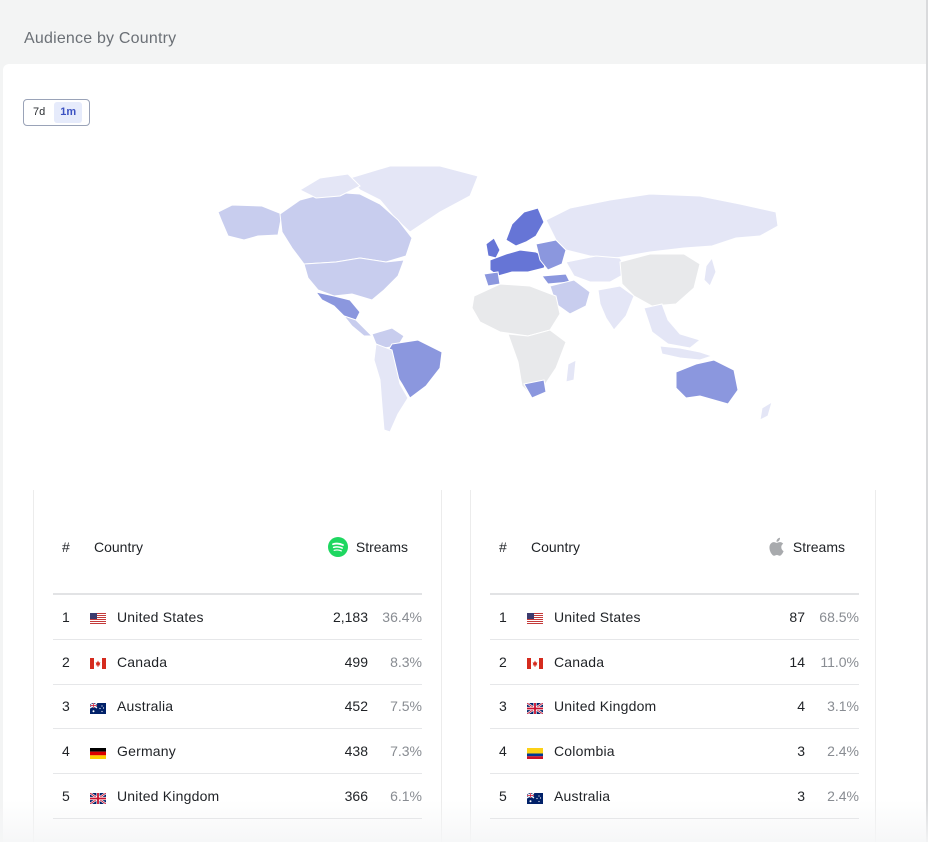 The image size is (928, 842). I want to click on map-region-alaska, so click(250, 222).